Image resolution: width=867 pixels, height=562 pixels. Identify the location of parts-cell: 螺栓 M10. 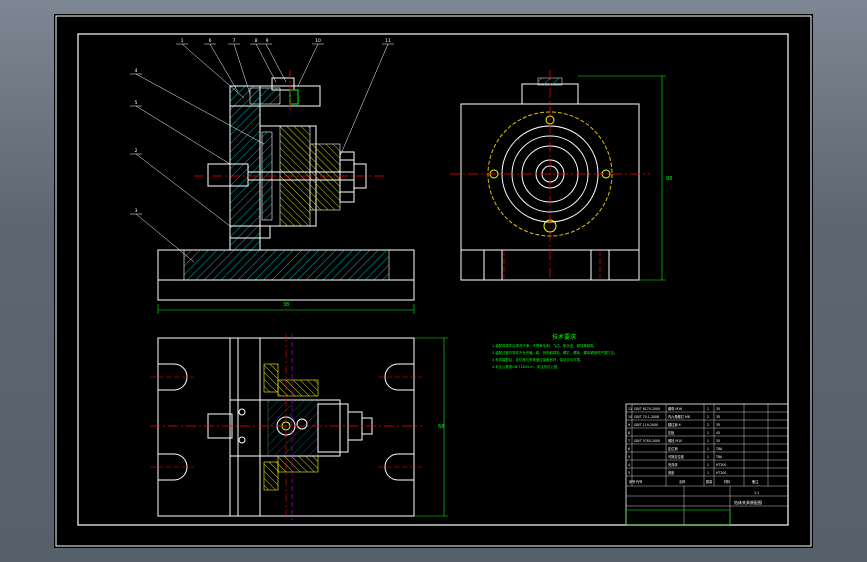
(675, 440).